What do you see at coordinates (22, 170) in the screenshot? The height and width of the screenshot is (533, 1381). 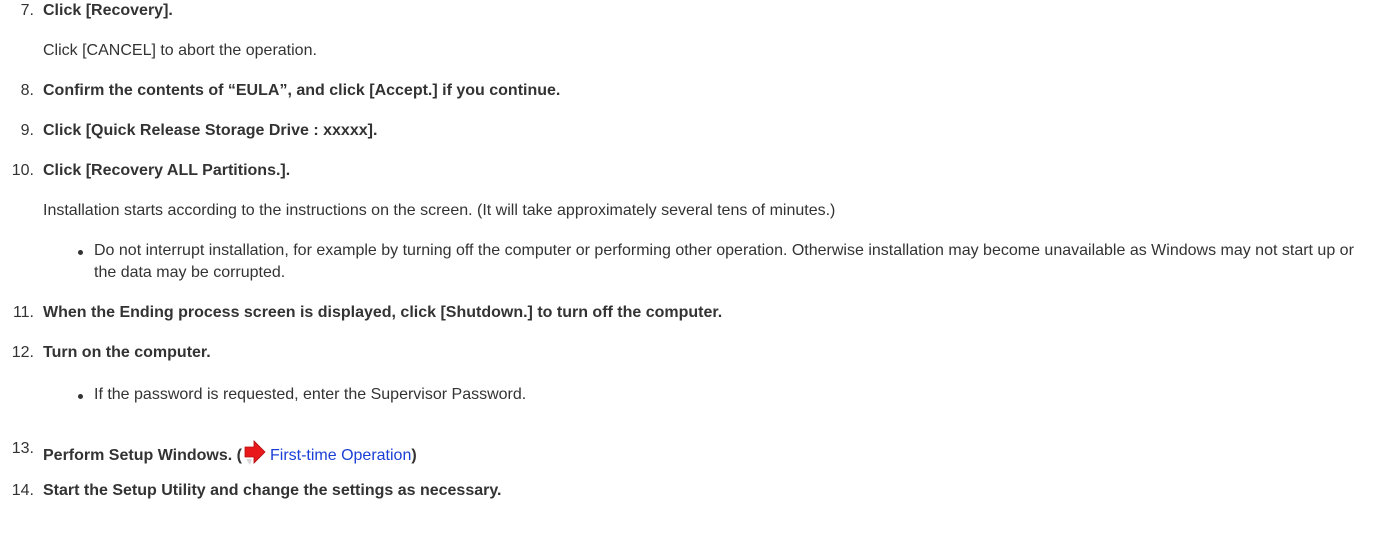 I see `step-number: 10.` at bounding box center [22, 170].